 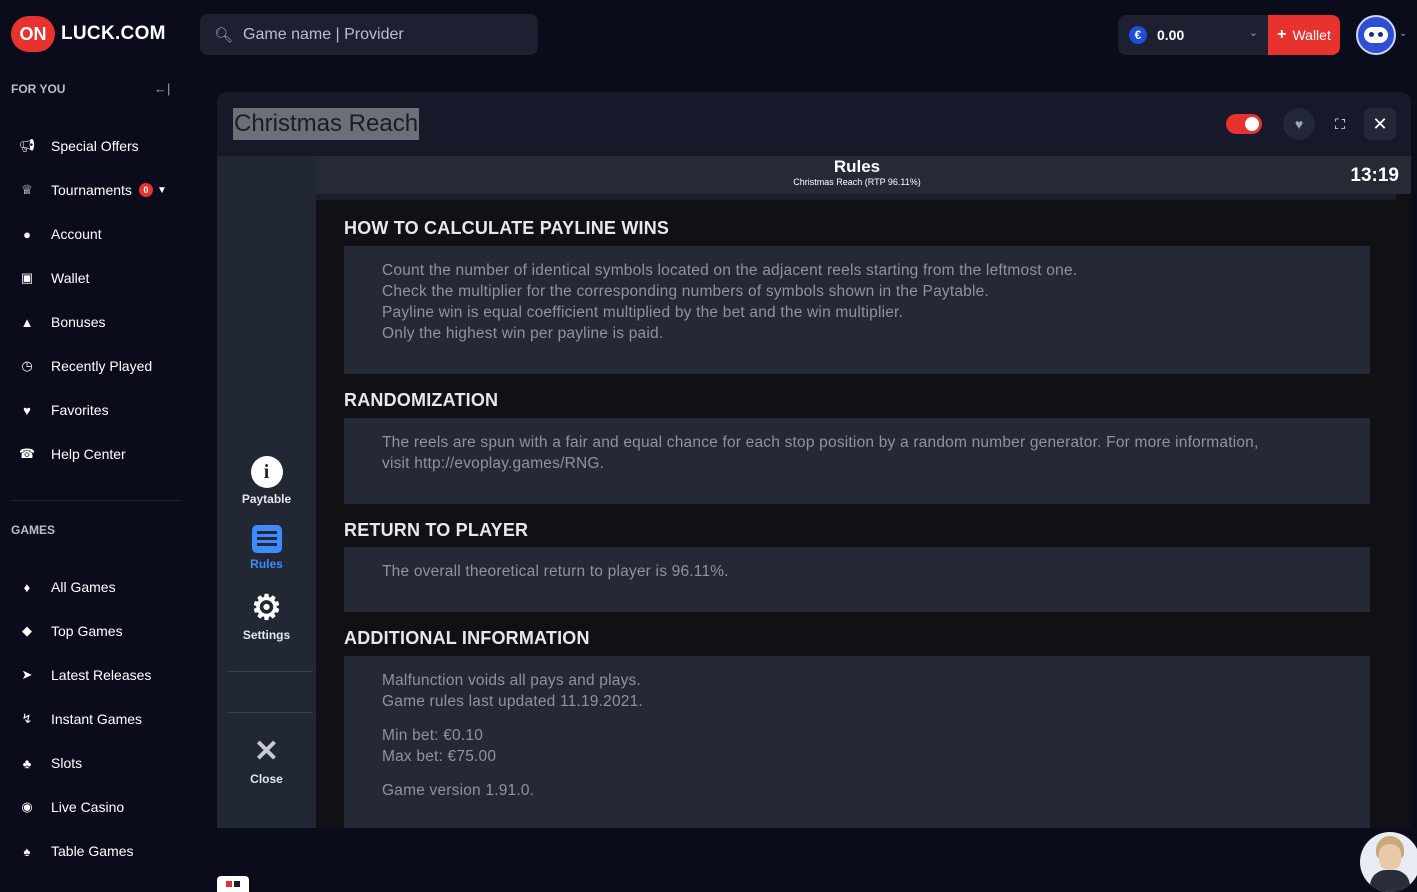 I want to click on lightning-icon: ↯, so click(x=27, y=718).